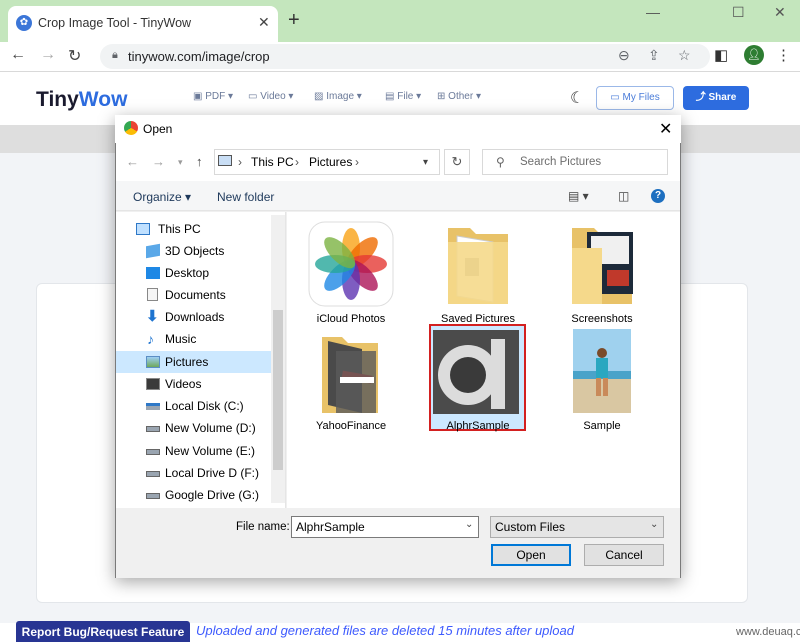 The width and height of the screenshot is (800, 642). I want to click on organize-menu: Organize ▾, so click(162, 197).